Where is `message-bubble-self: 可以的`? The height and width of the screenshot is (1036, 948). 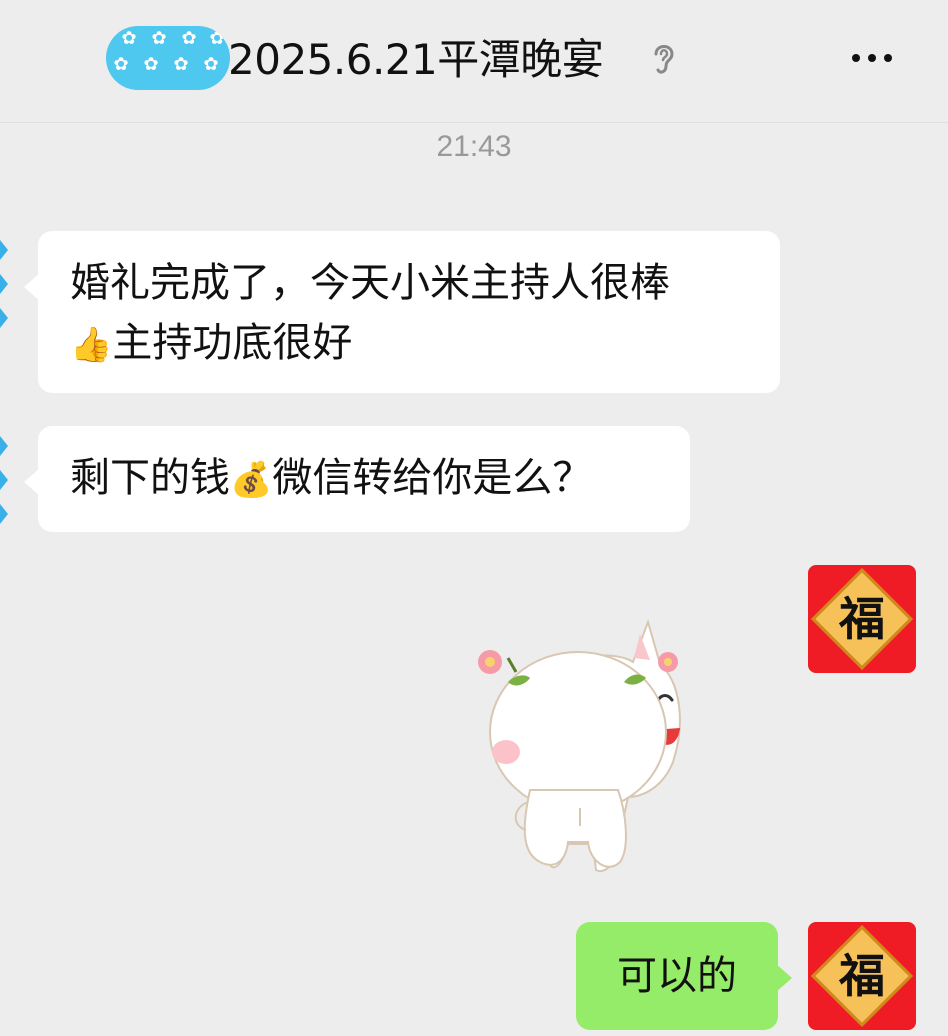 message-bubble-self: 可以的 is located at coordinates (684, 976).